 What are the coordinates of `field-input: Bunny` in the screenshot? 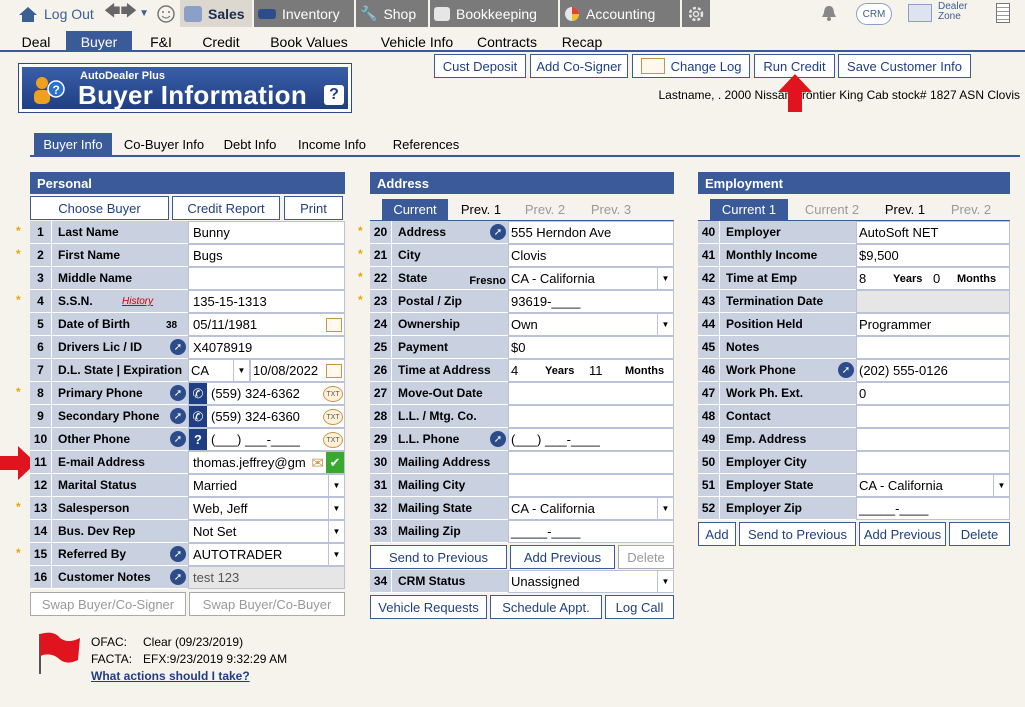 It's located at (266, 232).